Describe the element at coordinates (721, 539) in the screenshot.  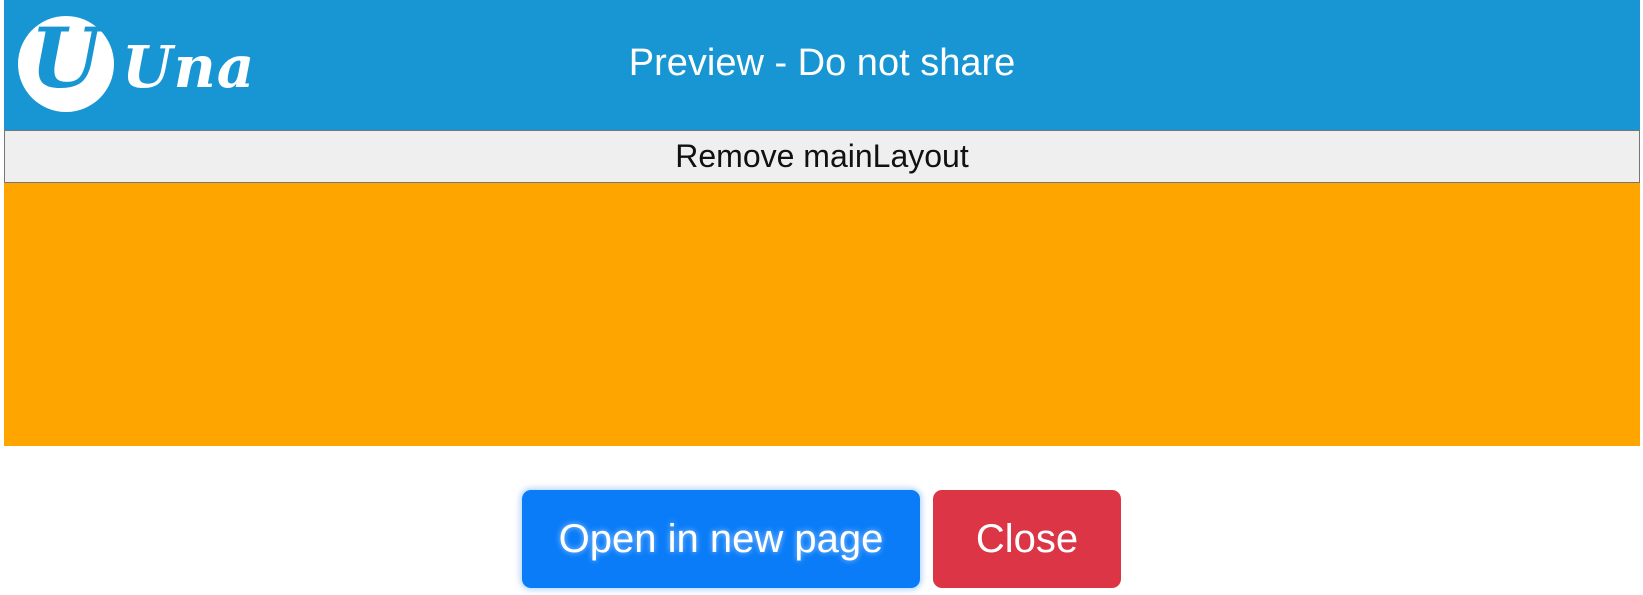
I see `open-in-new-page-button: Open in new page` at that location.